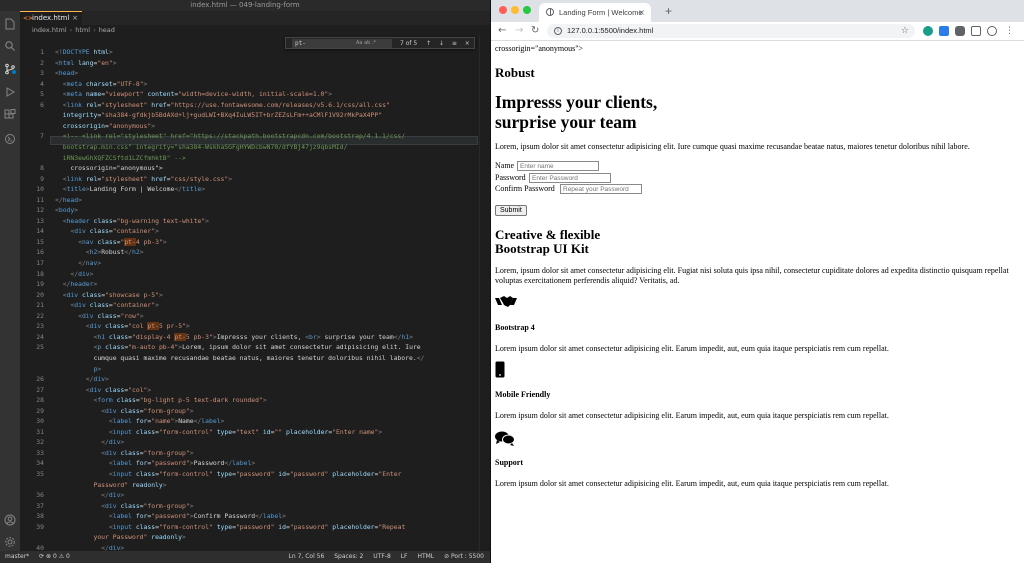 This screenshot has height=563, width=1024. Describe the element at coordinates (944, 31) in the screenshot. I see `extension-blue-icon` at that location.